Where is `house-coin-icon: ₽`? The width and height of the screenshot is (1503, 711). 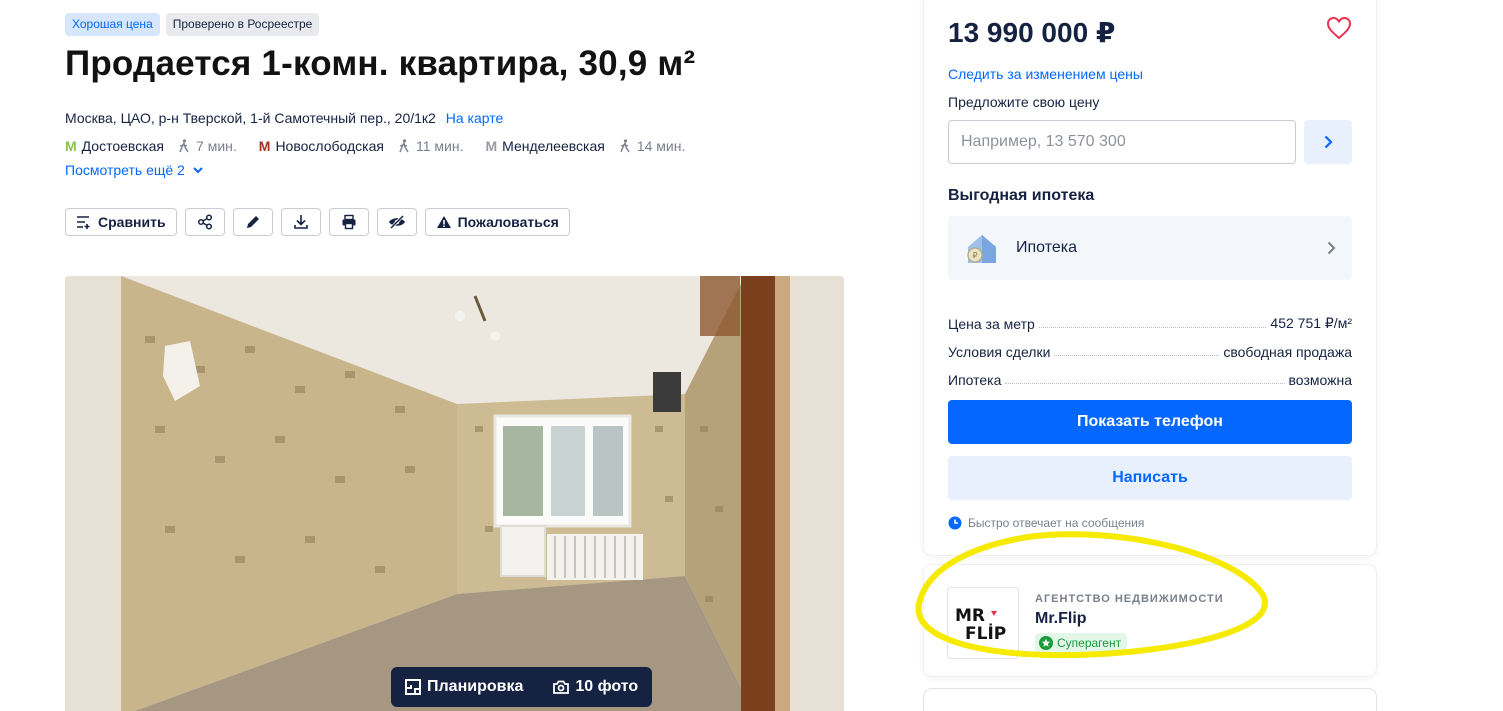
house-coin-icon: ₽ is located at coordinates (981, 249).